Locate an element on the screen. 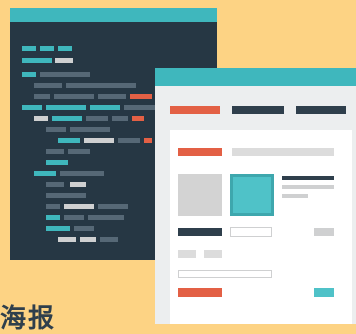 The image size is (356, 334). image-selected is located at coordinates (252, 195).